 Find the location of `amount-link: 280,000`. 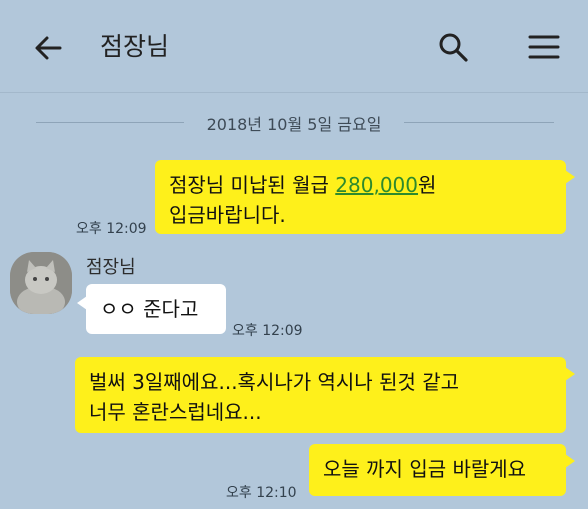

amount-link: 280,000 is located at coordinates (376, 185).